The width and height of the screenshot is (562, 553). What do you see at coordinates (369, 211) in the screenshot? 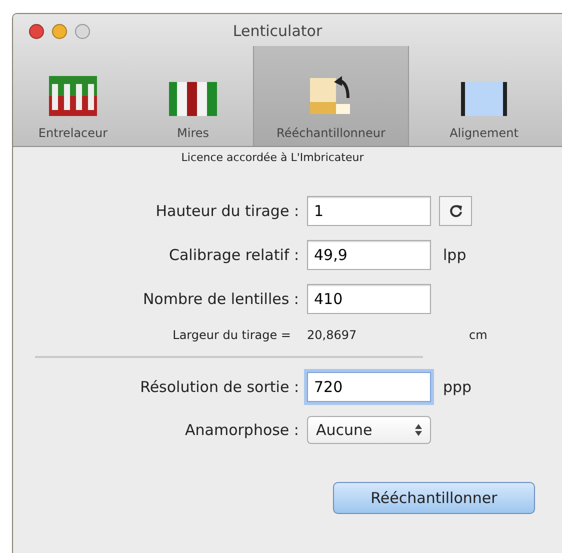
I see `input-field: 1` at bounding box center [369, 211].